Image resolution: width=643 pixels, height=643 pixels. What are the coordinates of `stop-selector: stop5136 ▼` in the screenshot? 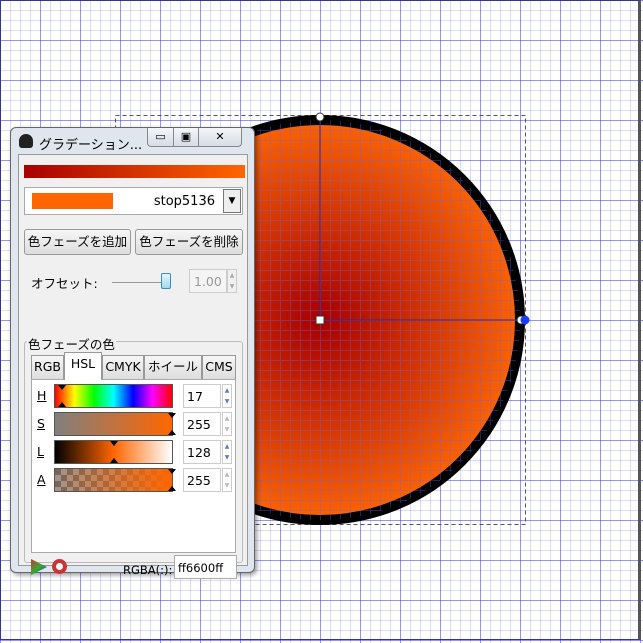 It's located at (133, 201).